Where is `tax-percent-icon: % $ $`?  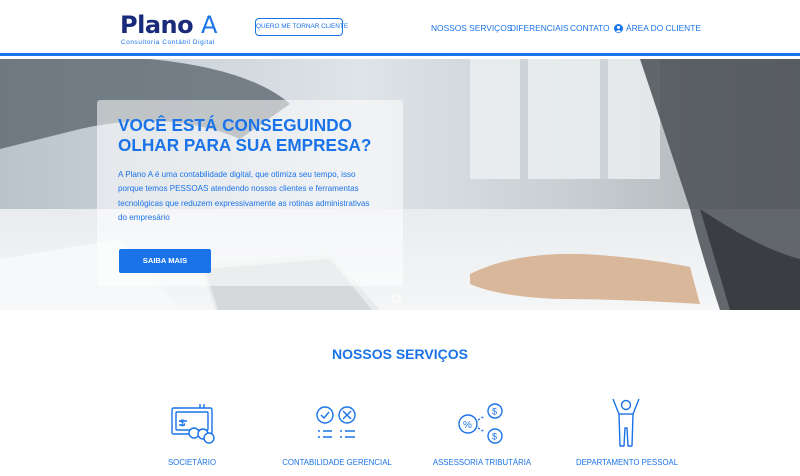
tax-percent-icon: % $ $ is located at coordinates (480, 423).